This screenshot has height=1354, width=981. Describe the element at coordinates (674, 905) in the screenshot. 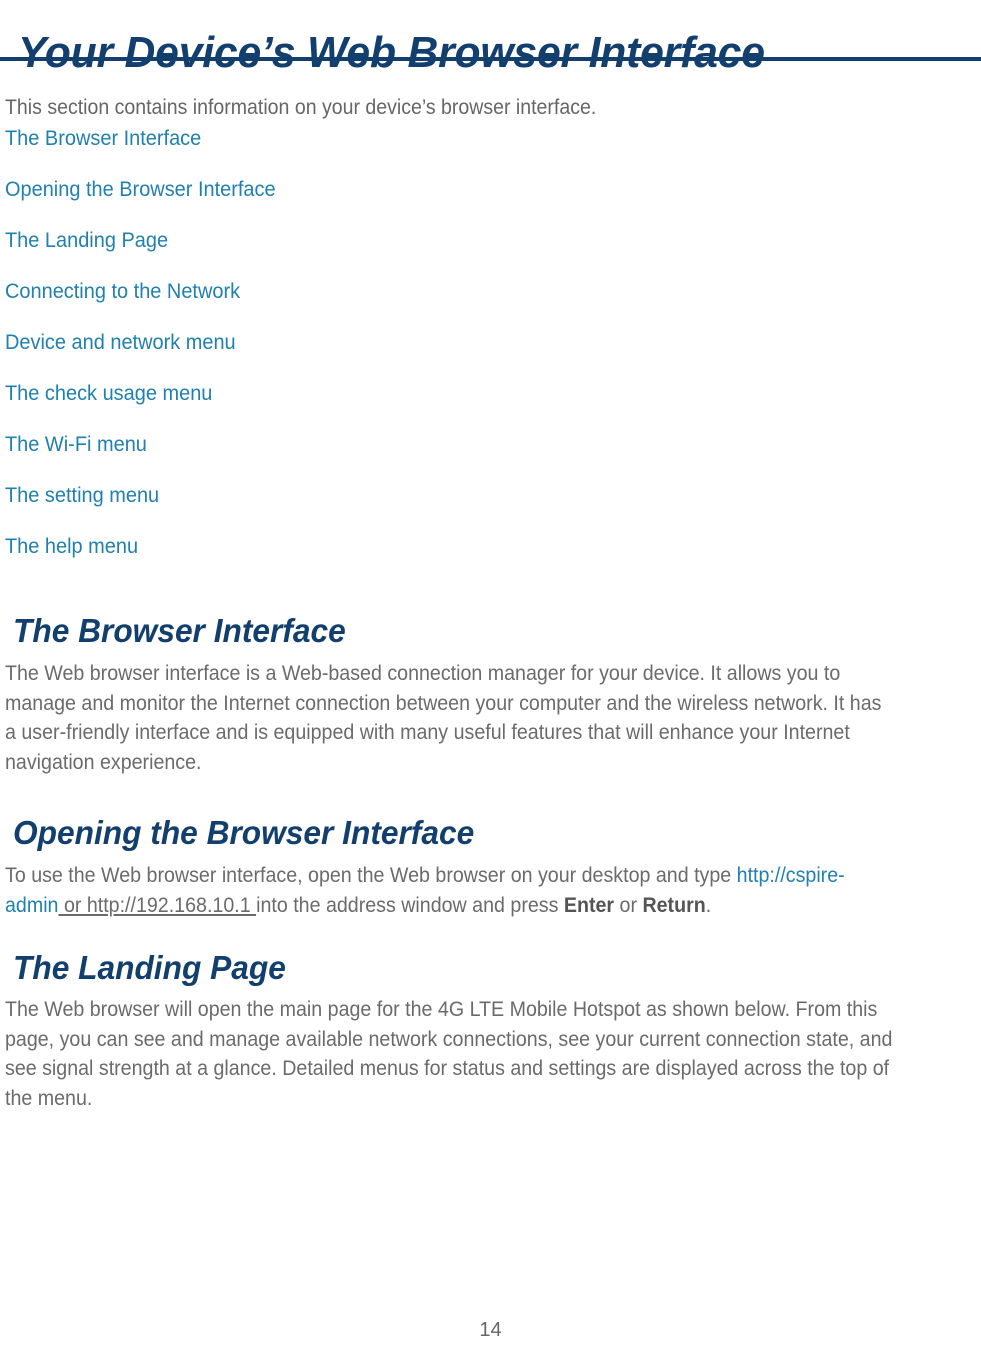

I see `key-label-return: Return` at that location.